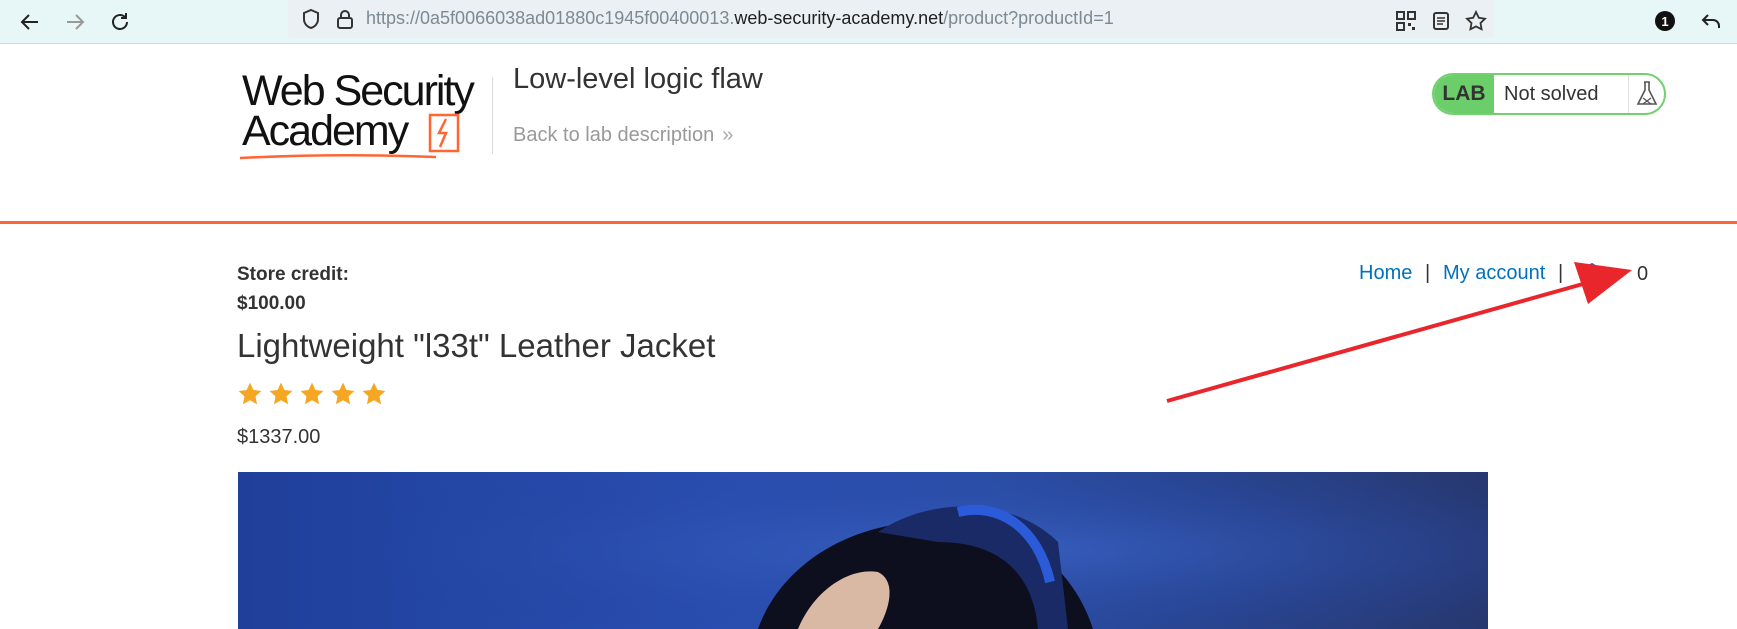 This screenshot has width=1737, height=629. Describe the element at coordinates (1665, 21) in the screenshot. I see `notification-badge: 1` at that location.